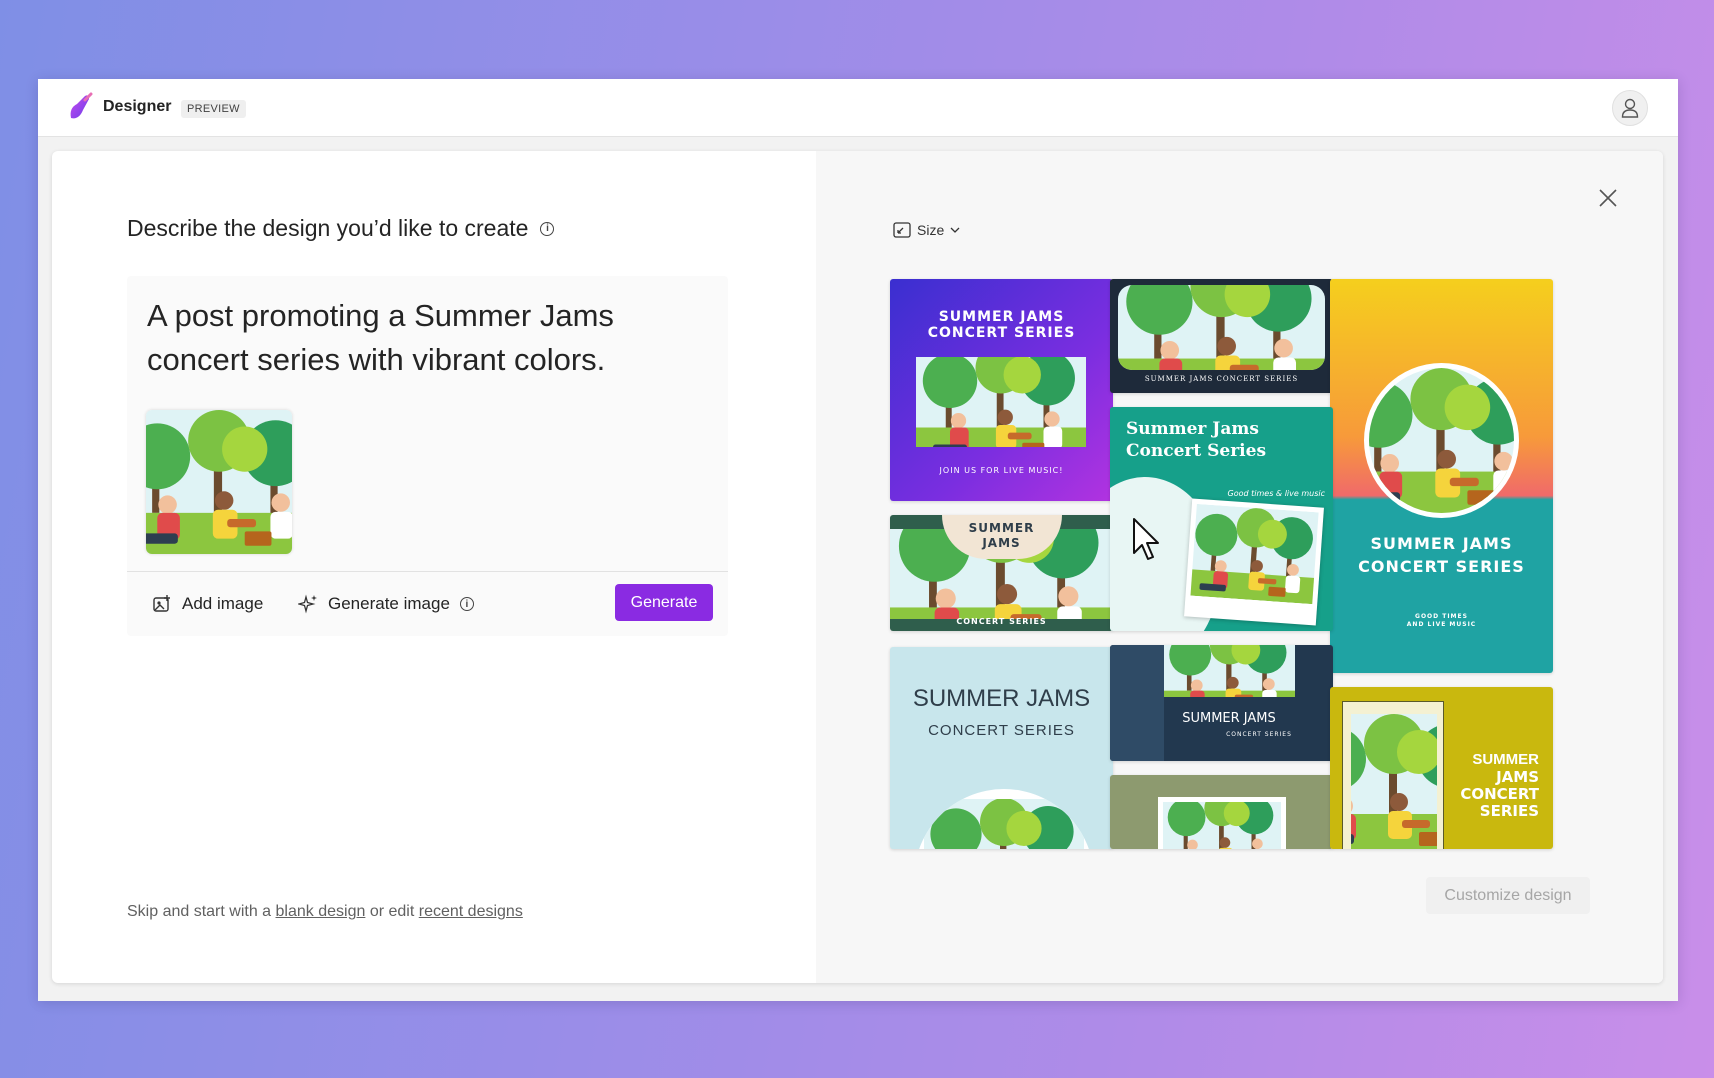  Describe the element at coordinates (1608, 198) in the screenshot. I see `close-icon` at that location.